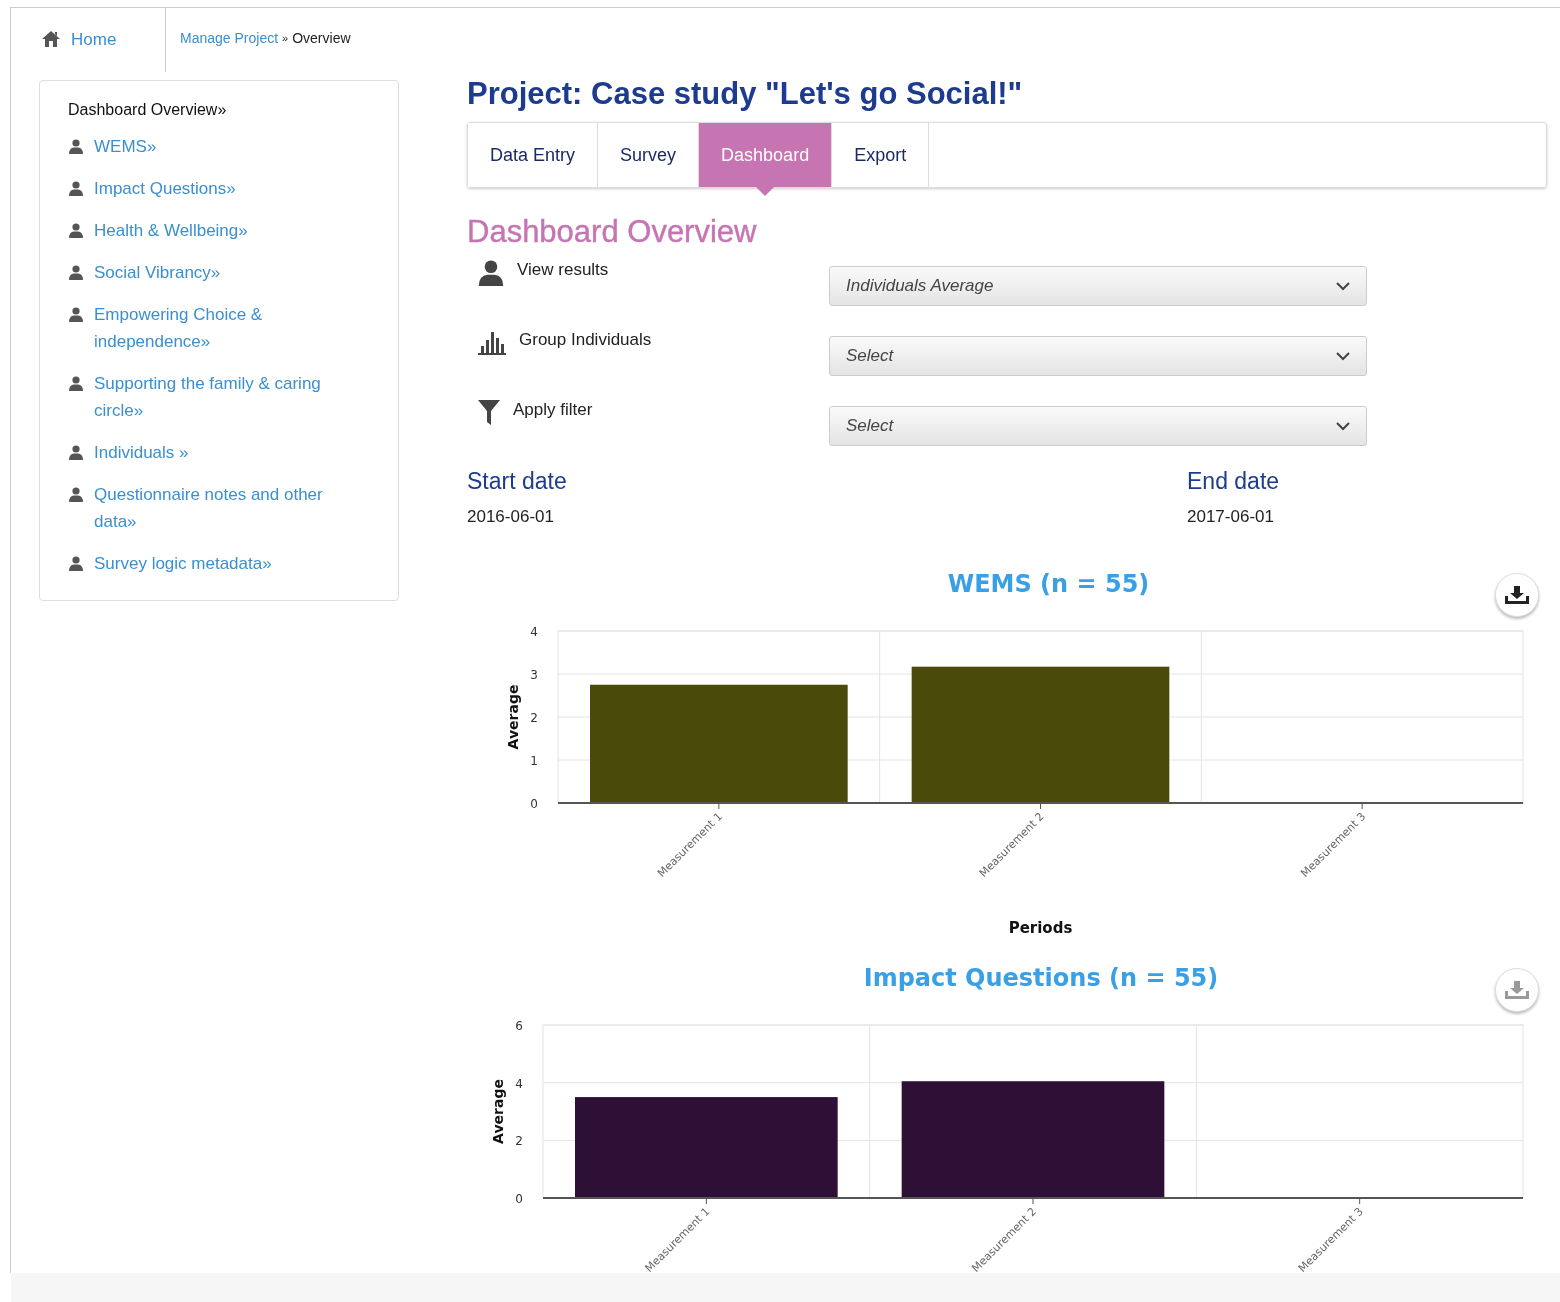 The image size is (1560, 1302). What do you see at coordinates (210, 452) in the screenshot?
I see `sidebar-link: Individuals »` at bounding box center [210, 452].